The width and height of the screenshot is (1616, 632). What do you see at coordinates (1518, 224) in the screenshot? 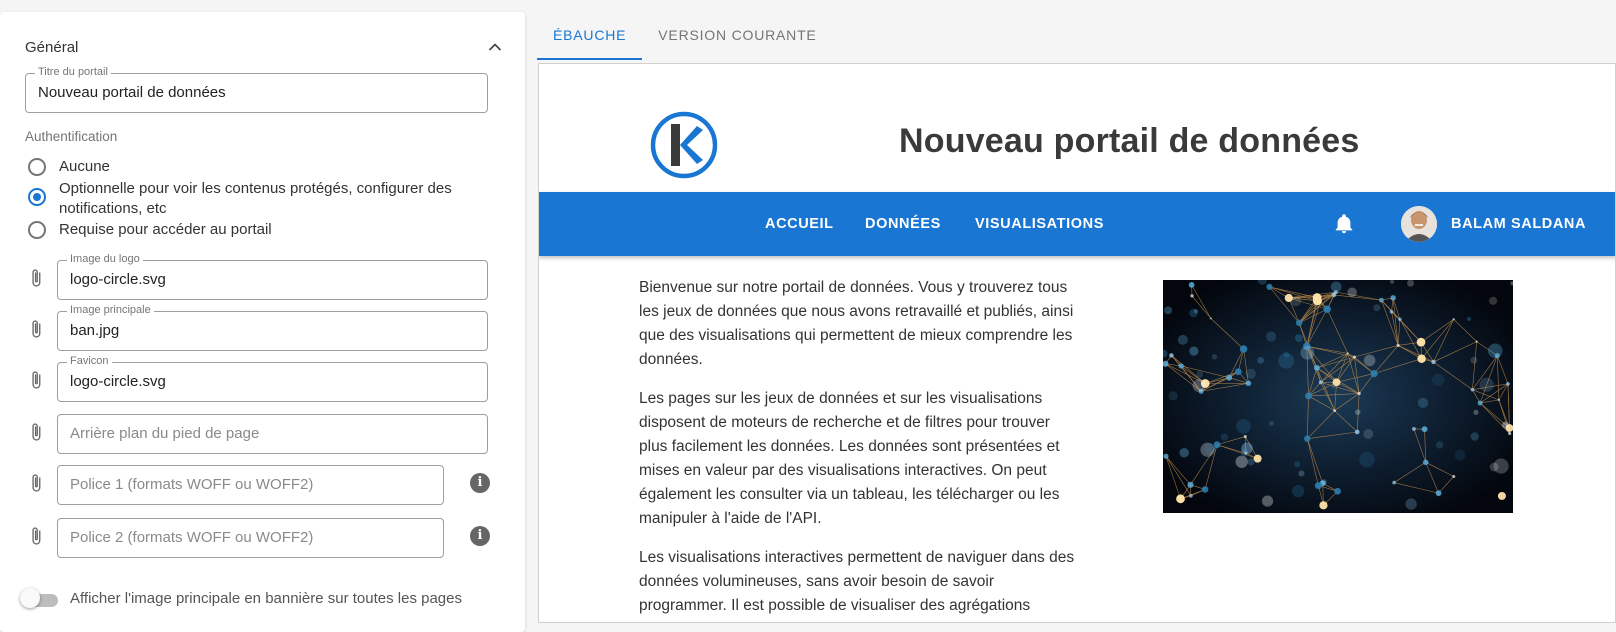
I see `user-name: BALAM SALDANA` at bounding box center [1518, 224].